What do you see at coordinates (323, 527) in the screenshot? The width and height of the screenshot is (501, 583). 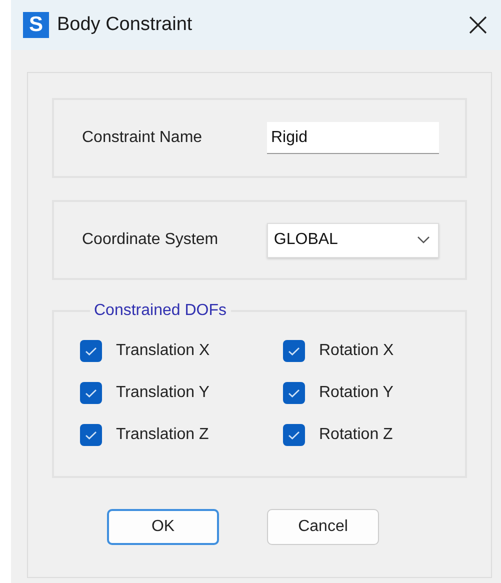 I see `cancel-button: Cancel` at bounding box center [323, 527].